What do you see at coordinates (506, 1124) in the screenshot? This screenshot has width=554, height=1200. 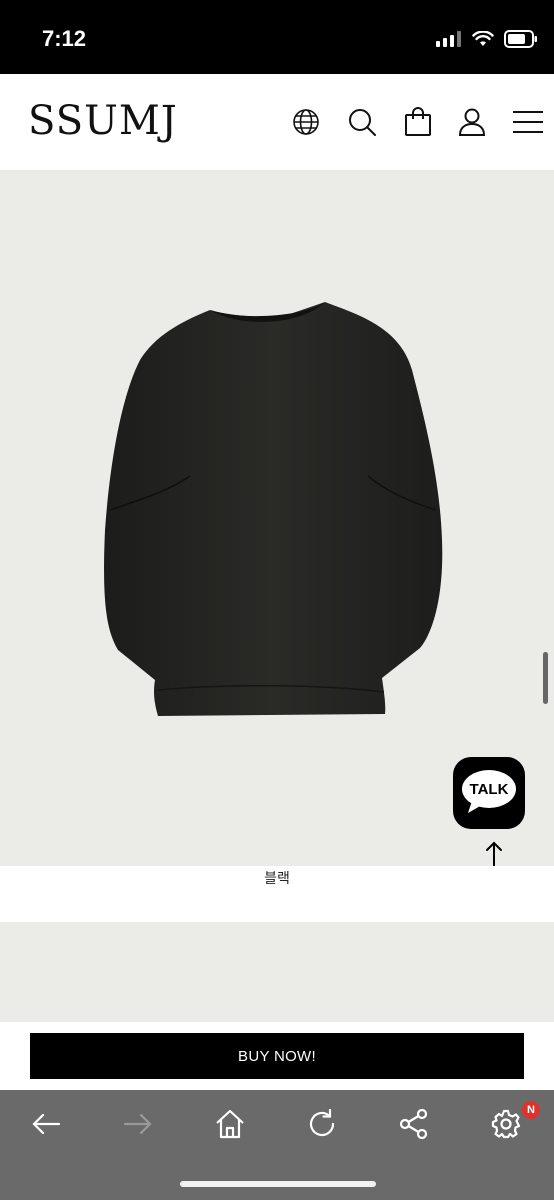 I see `settings-icon` at bounding box center [506, 1124].